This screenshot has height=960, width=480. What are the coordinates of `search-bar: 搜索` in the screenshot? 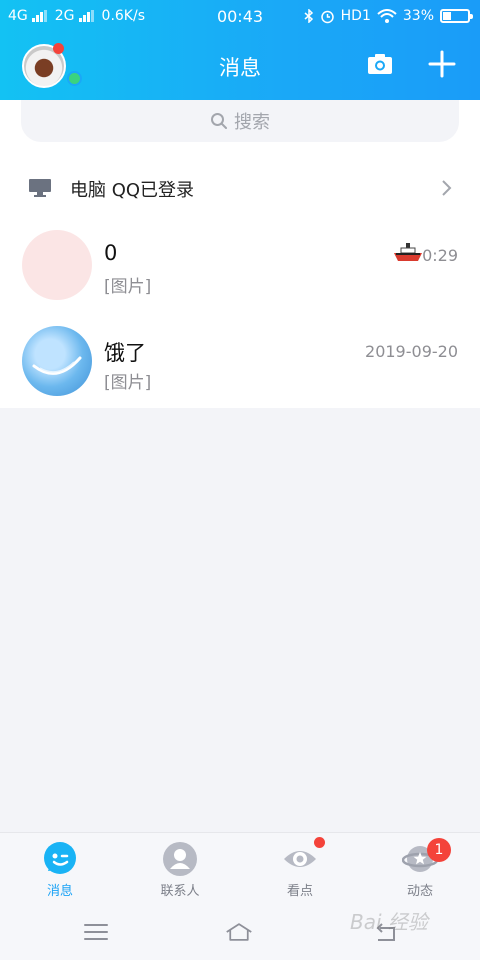 It's located at (240, 121).